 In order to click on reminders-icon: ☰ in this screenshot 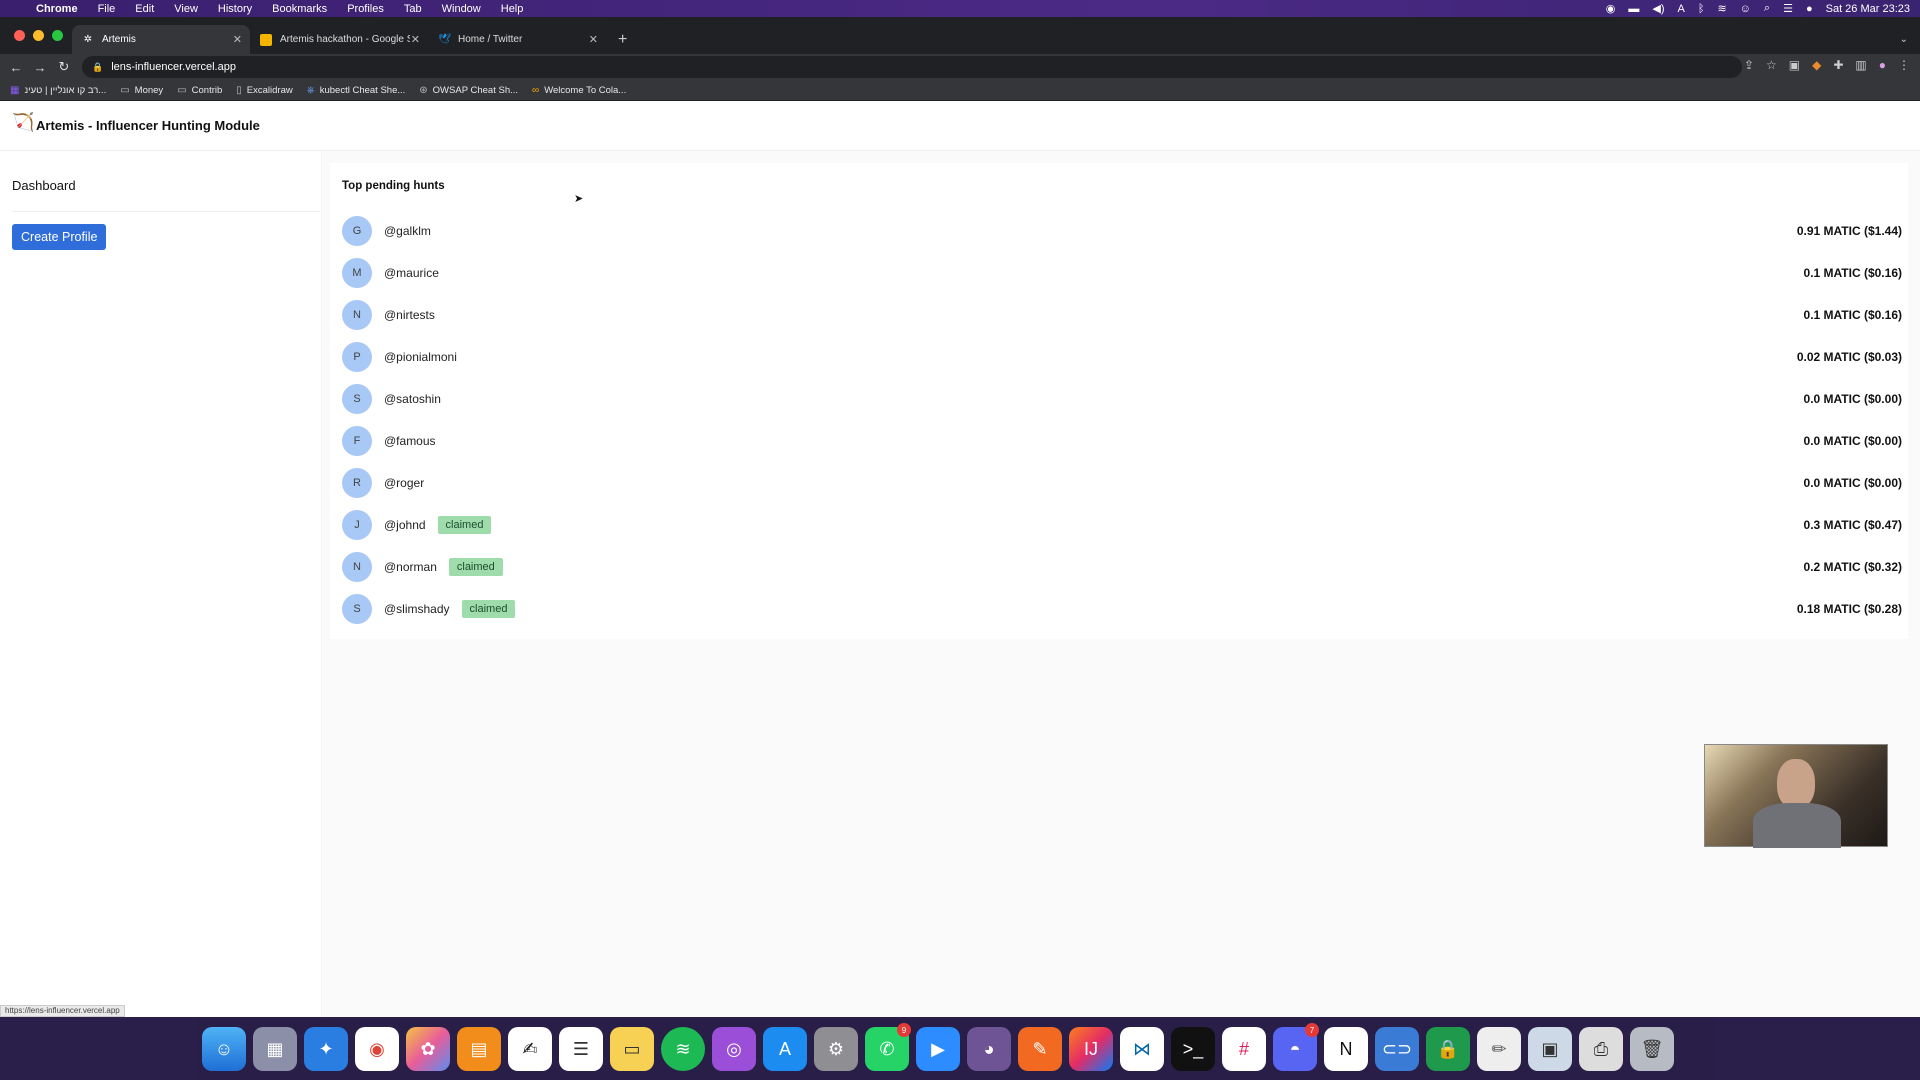, I will do `click(581, 1049)`.